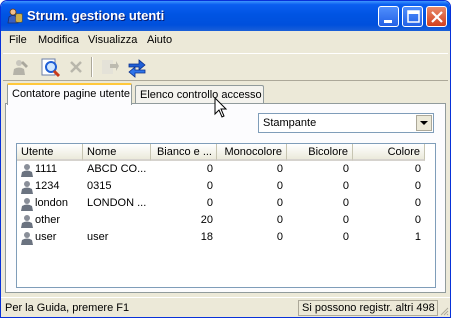 This screenshot has height=318, width=451. I want to click on export-icon, so click(110, 67).